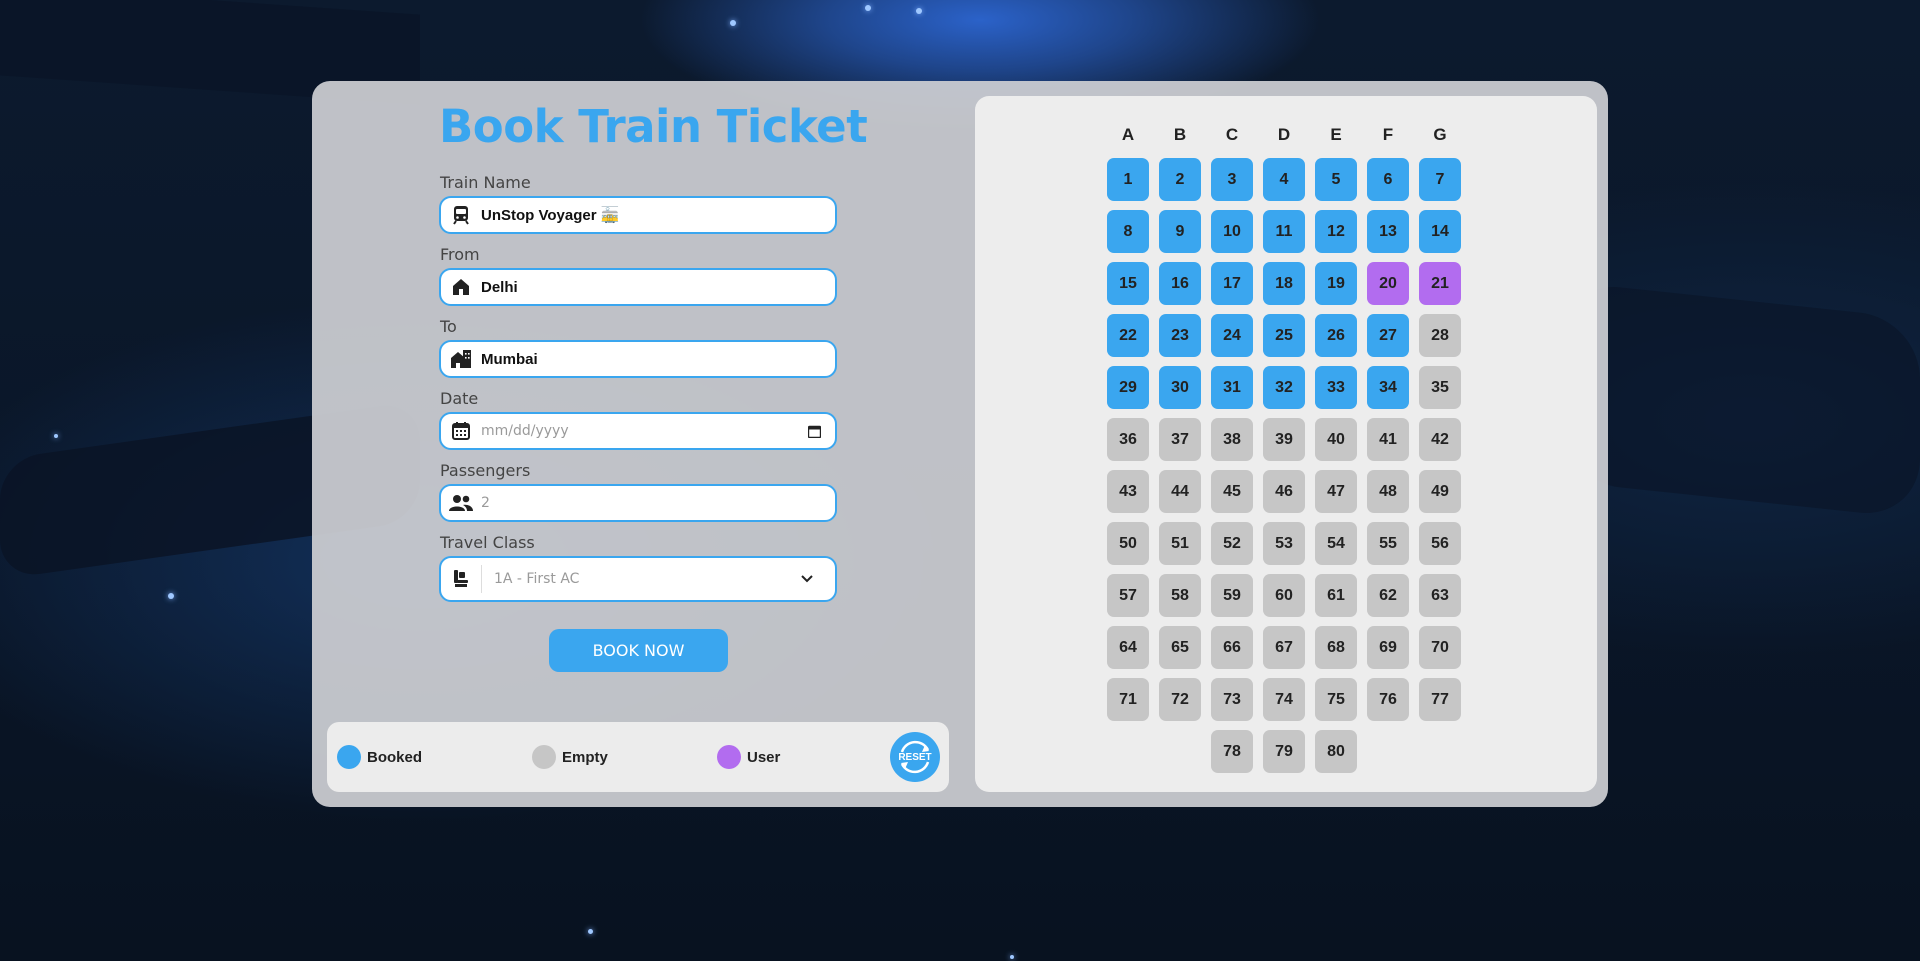 The width and height of the screenshot is (1920, 961). What do you see at coordinates (1232, 699) in the screenshot?
I see `seat-73: 73` at bounding box center [1232, 699].